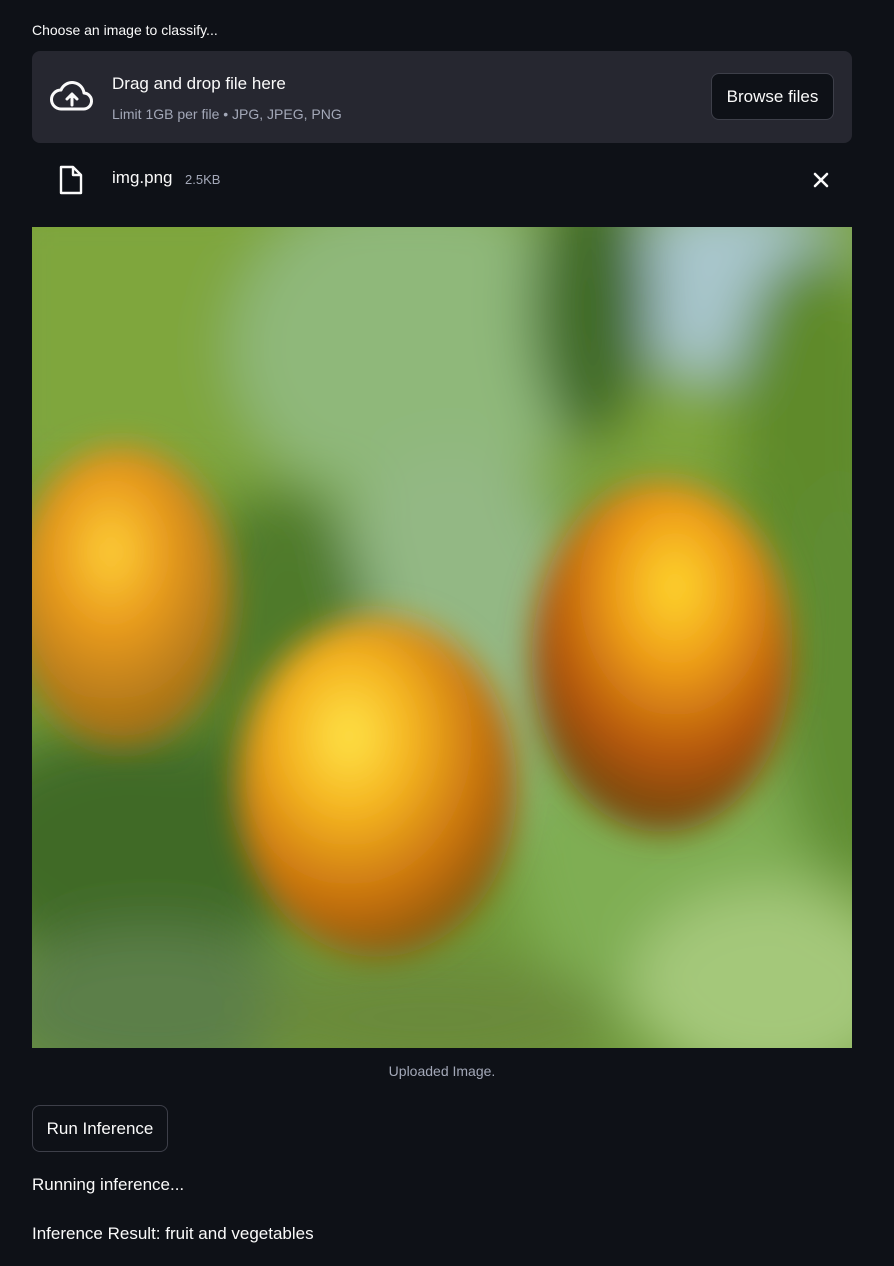 The width and height of the screenshot is (894, 1266). What do you see at coordinates (173, 1233) in the screenshot?
I see `inference-result: Inference Result: fruit and vegetables` at bounding box center [173, 1233].